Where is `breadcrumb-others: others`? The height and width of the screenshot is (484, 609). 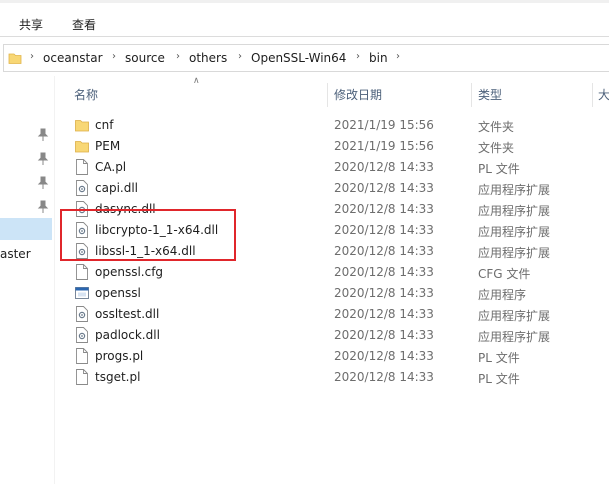
breadcrumb-others: others is located at coordinates (208, 58).